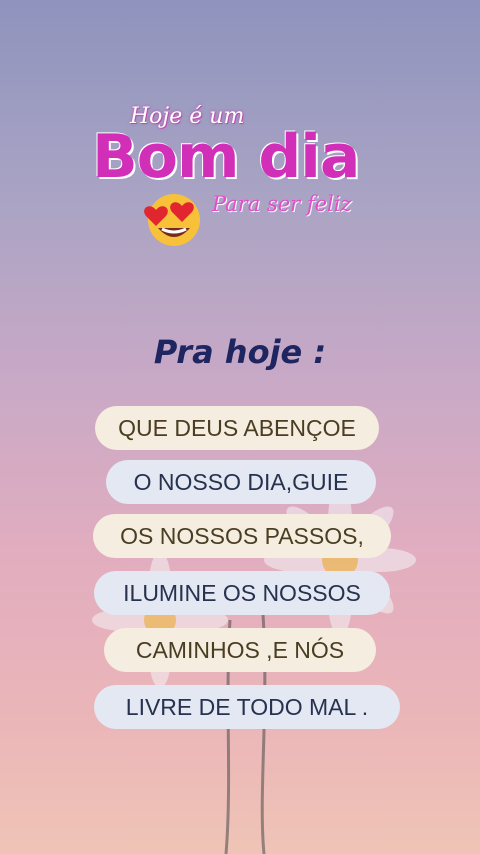  I want to click on heading-pra-hoje: Pra hoje :, so click(240, 352).